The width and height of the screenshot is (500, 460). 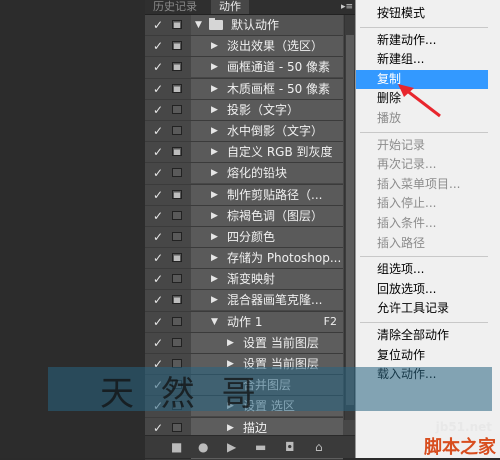 I want to click on action-row: ✓ ▶ 水中倒影（文字）, so click(x=244, y=131).